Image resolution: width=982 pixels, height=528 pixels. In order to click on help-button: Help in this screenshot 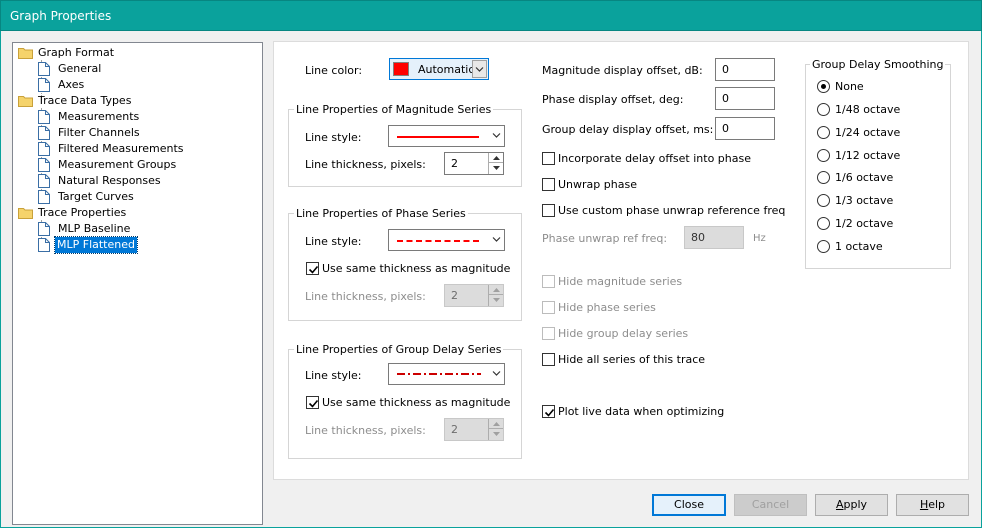, I will do `click(932, 505)`.